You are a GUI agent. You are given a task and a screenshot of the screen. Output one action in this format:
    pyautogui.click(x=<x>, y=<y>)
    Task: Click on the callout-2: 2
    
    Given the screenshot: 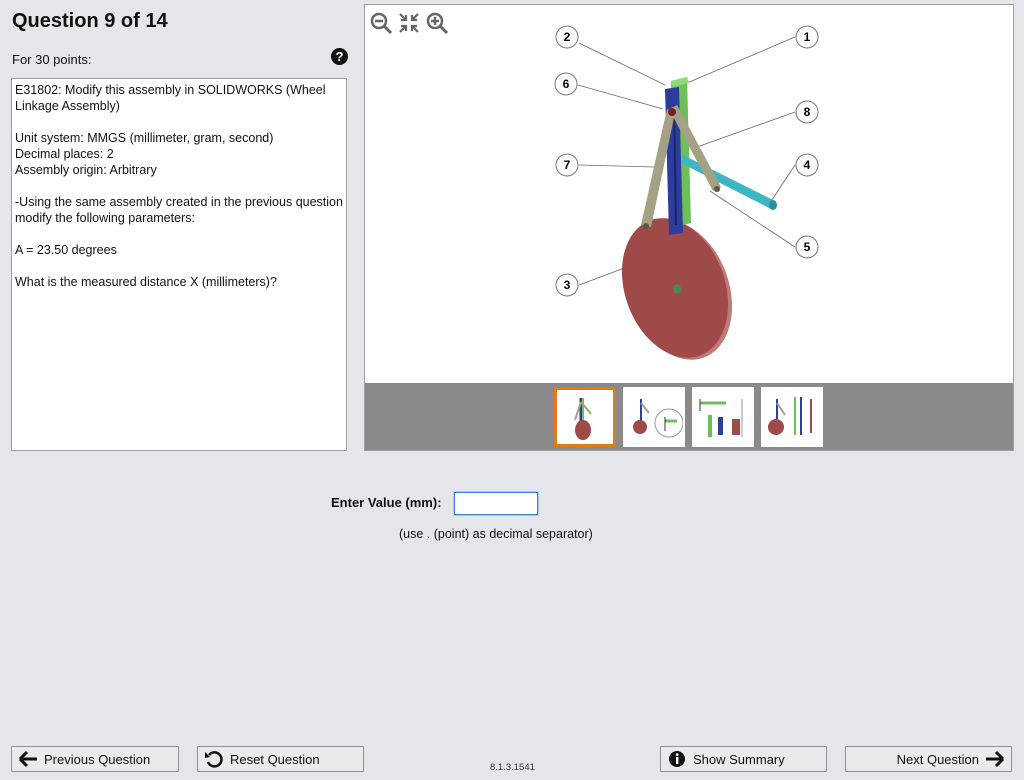 What is the action you would take?
    pyautogui.click(x=567, y=37)
    